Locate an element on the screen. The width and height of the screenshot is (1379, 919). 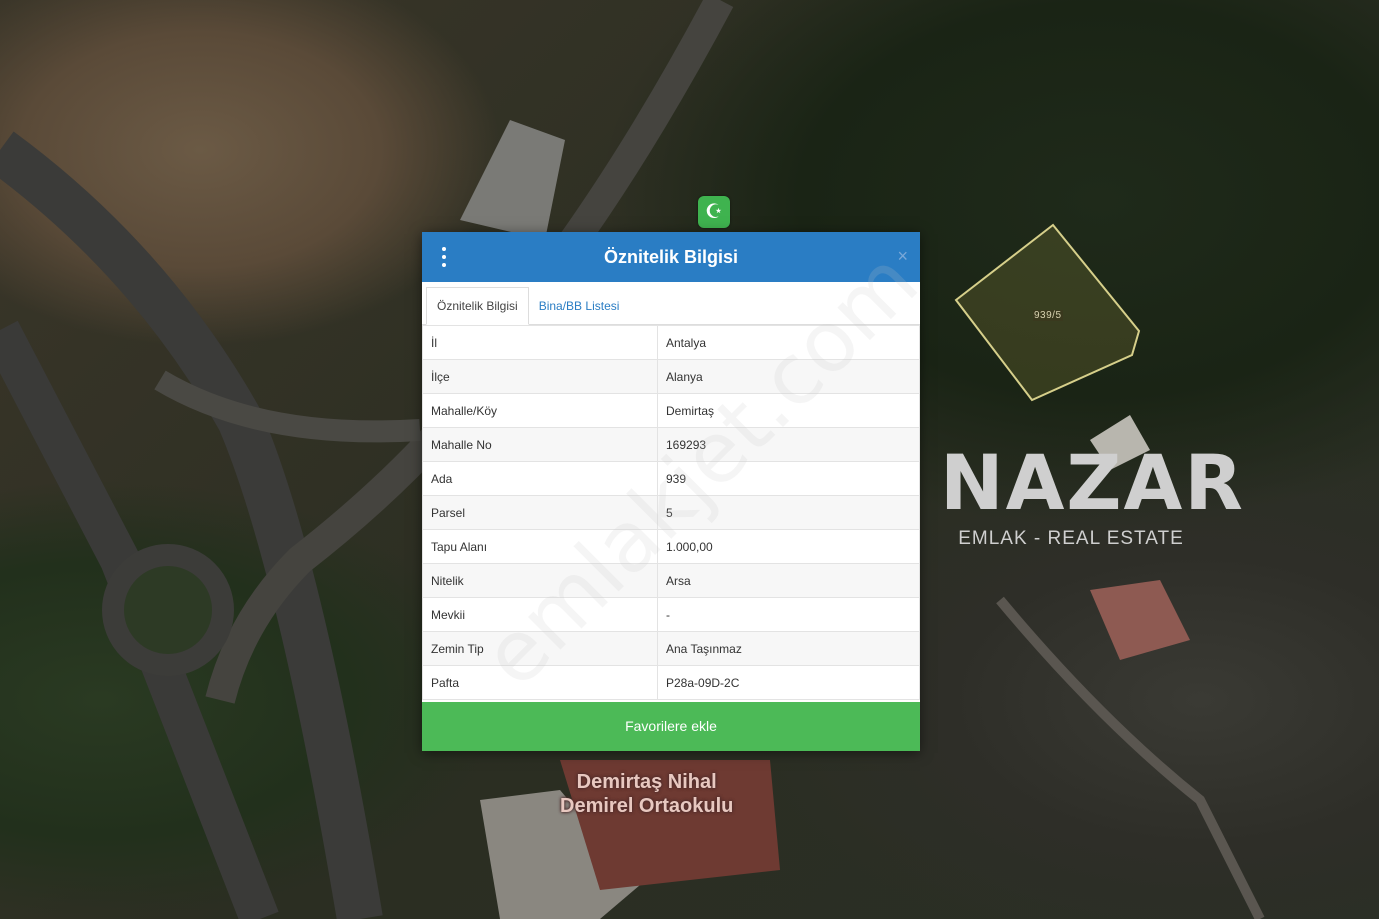
row-key: Mevkii is located at coordinates (540, 614).